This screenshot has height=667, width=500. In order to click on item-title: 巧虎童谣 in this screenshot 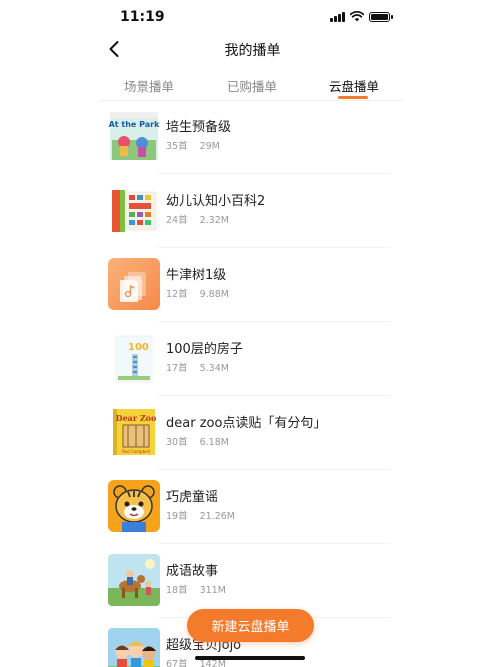, I will do `click(192, 497)`.